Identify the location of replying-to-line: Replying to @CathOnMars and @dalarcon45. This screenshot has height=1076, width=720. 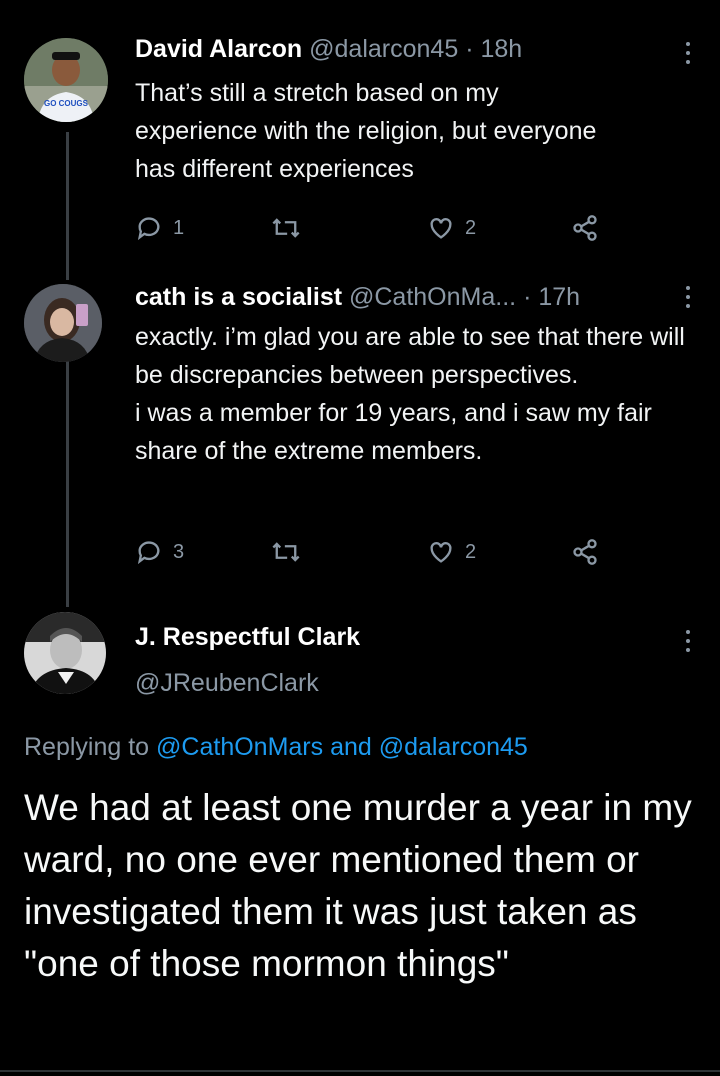
(276, 747).